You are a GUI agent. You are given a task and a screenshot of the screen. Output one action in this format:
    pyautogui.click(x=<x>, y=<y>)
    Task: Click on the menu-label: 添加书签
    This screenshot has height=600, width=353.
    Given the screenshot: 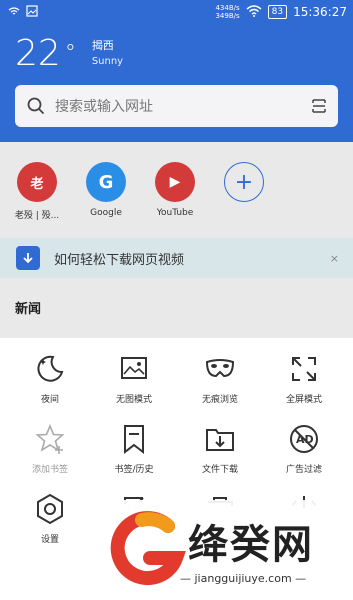 What is the action you would take?
    pyautogui.click(x=49, y=470)
    